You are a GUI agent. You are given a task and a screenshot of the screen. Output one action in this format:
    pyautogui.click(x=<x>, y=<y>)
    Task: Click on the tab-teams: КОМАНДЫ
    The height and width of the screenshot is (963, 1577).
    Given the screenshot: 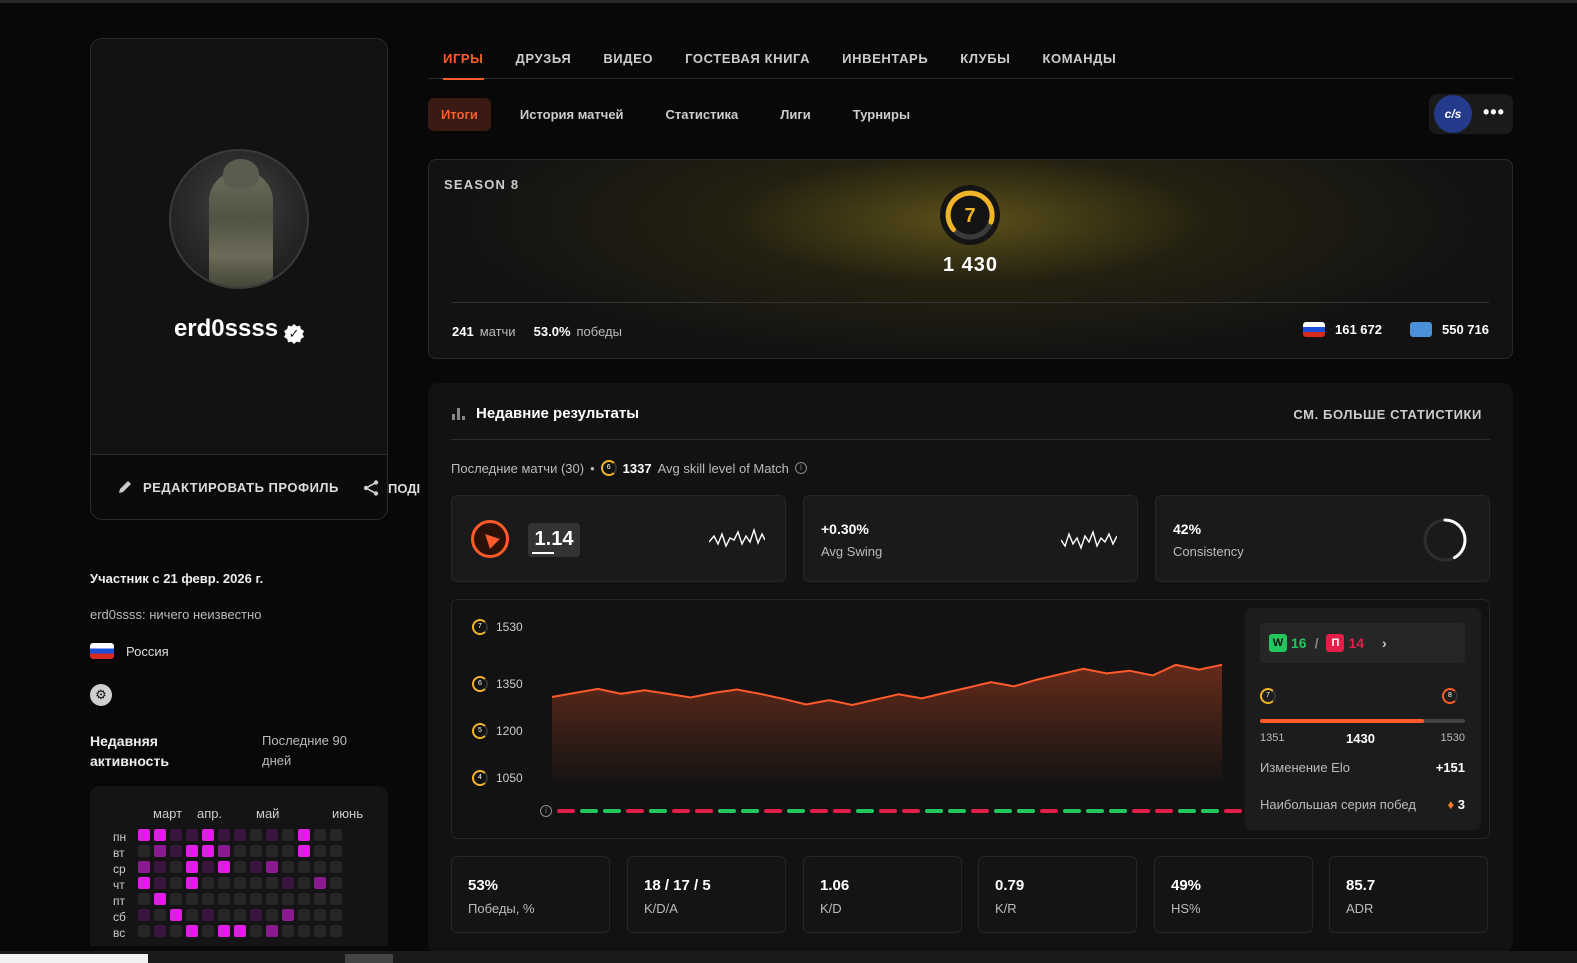 What is the action you would take?
    pyautogui.click(x=1080, y=63)
    